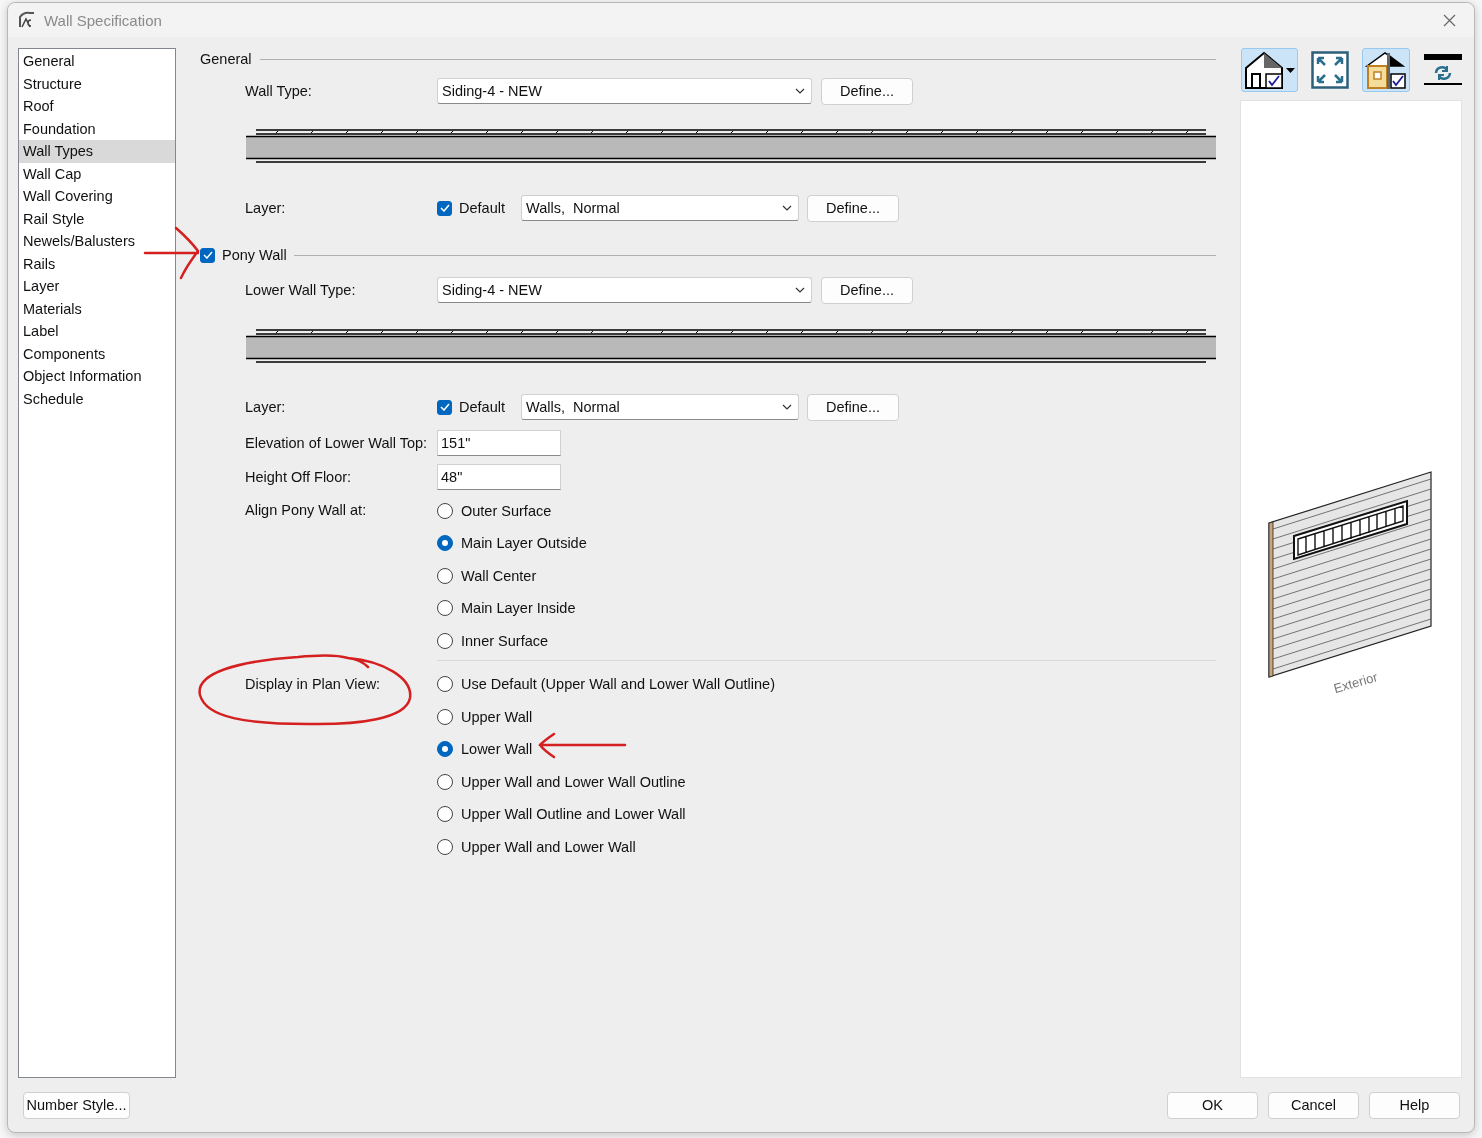  Describe the element at coordinates (226, 59) in the screenshot. I see `group-heading: General` at that location.